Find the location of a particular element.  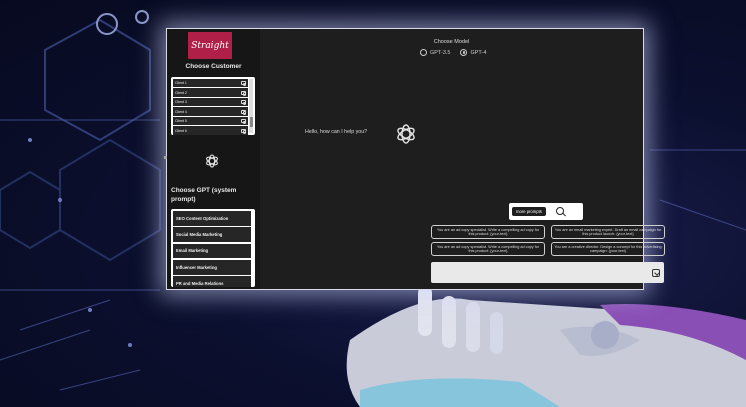

model-option-gpt35: GPT-3.5 is located at coordinates (435, 52).